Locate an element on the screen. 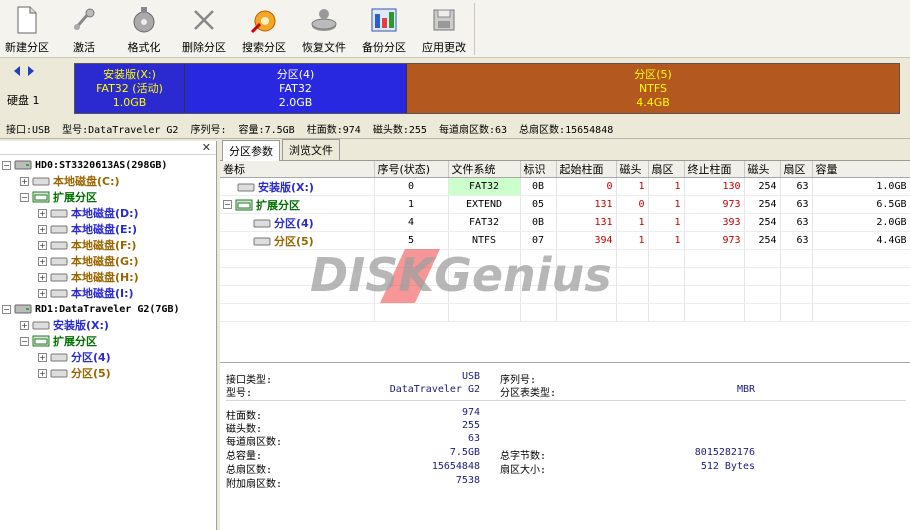 This screenshot has height=530, width=910. col-end-cylinder: 终止柱面 is located at coordinates (714, 169).